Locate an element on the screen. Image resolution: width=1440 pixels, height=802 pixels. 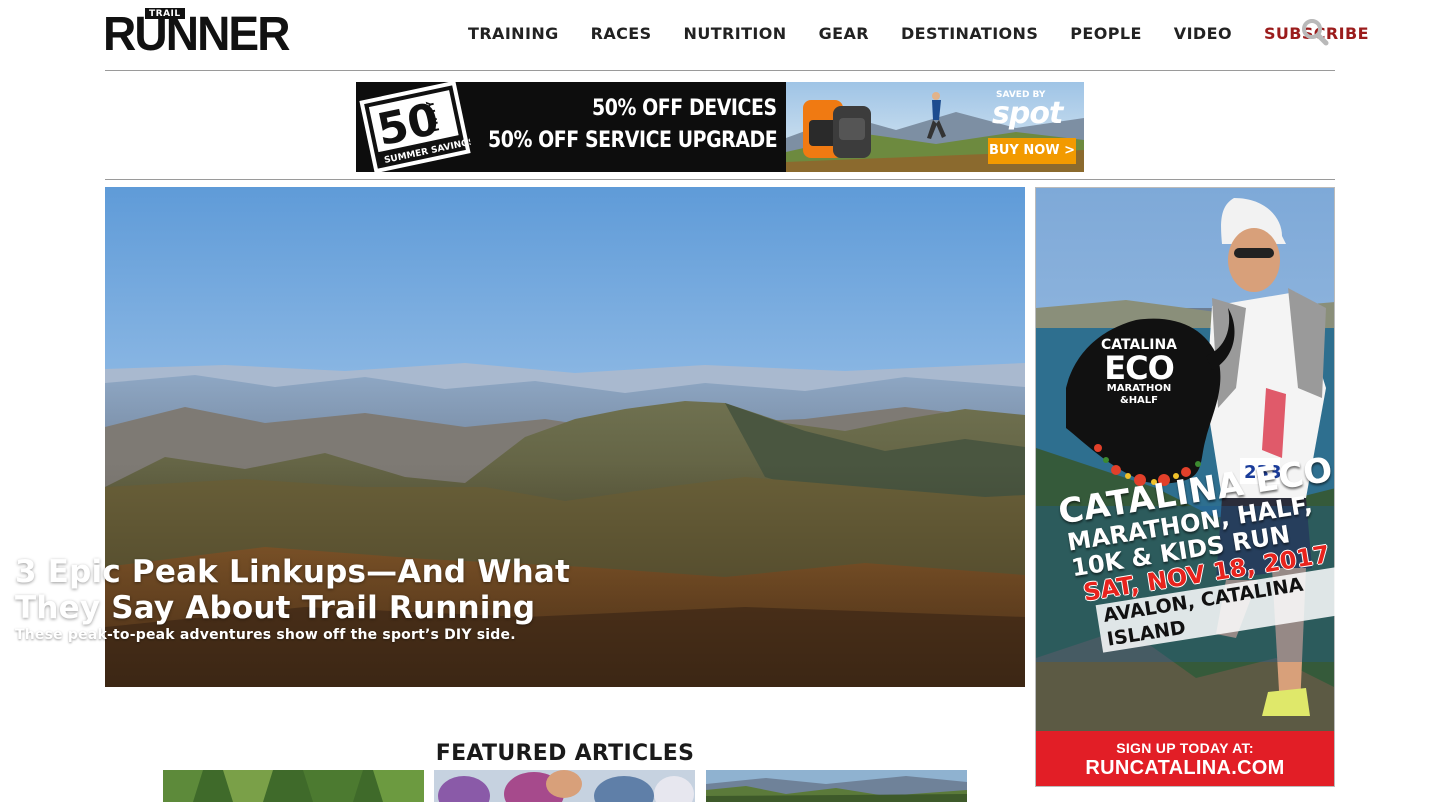
catalina-eco-logo: CATALINA ECO MARATHON &HALF is located at coordinates (1139, 372).